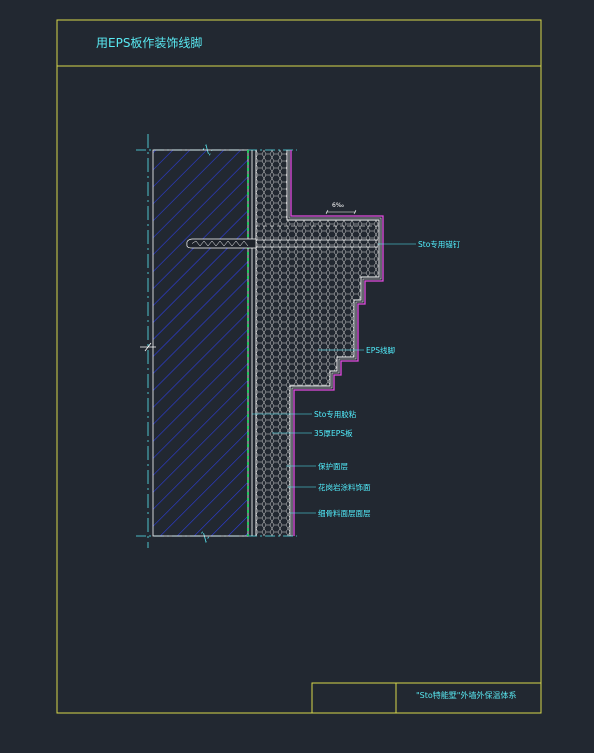 The width and height of the screenshot is (594, 753). I want to click on callout-base: 细骨料面层面层, so click(344, 513).